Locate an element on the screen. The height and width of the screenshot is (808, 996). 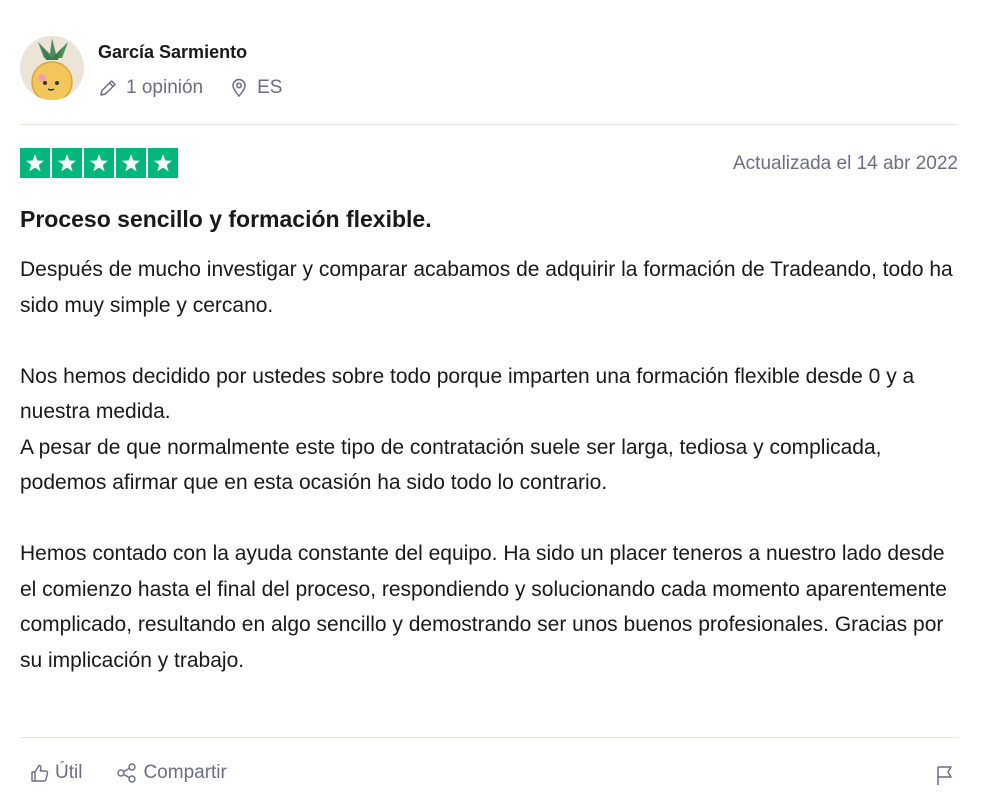
consumer-name: García Sarmiento is located at coordinates (190, 52).